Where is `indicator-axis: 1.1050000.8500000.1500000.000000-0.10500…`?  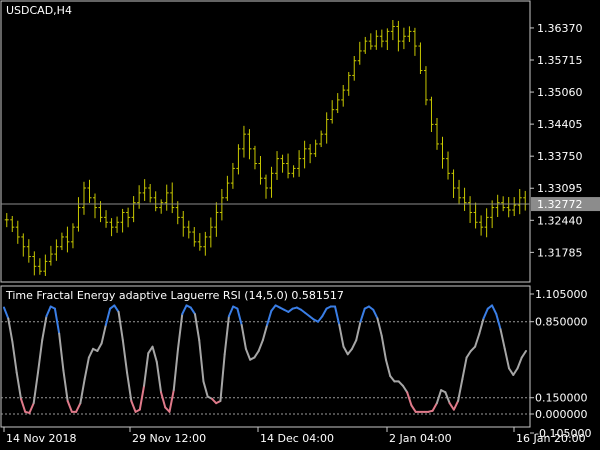
indicator-axis: 1.1050000.8500000.1500000.000000-0.10500… is located at coordinates (560, 364).